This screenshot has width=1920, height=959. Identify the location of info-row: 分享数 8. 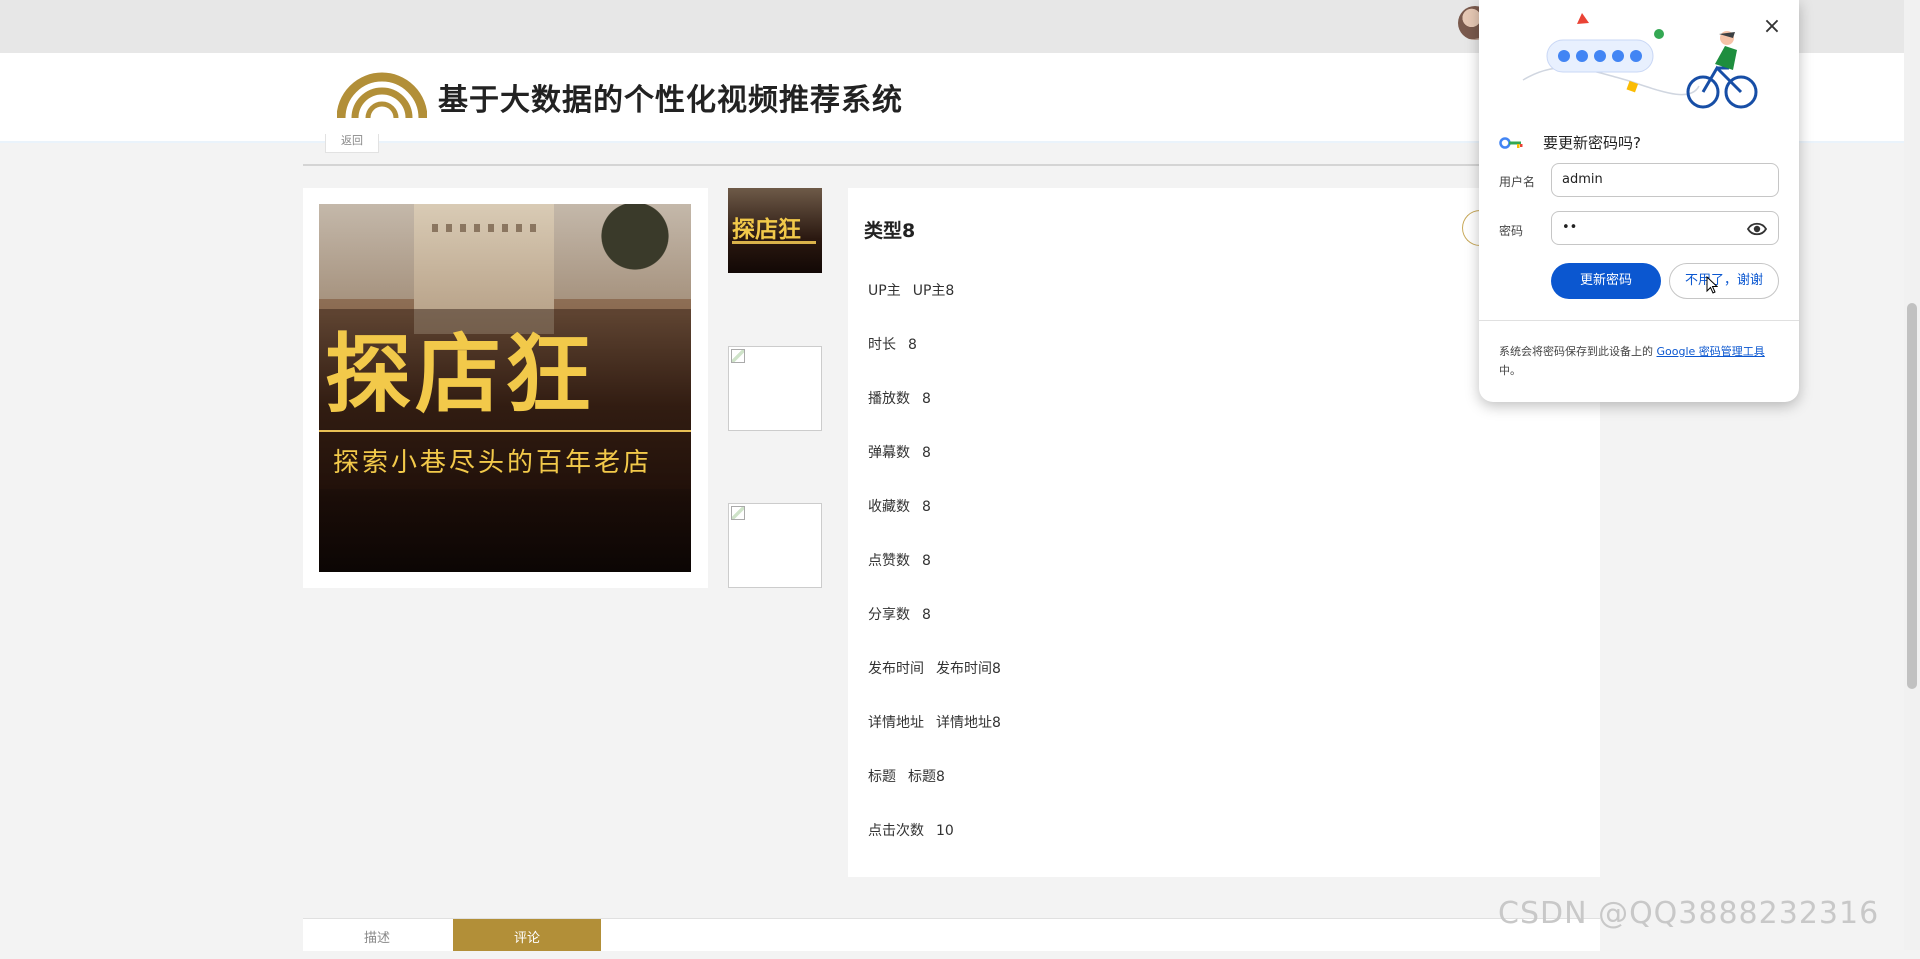
(899, 614).